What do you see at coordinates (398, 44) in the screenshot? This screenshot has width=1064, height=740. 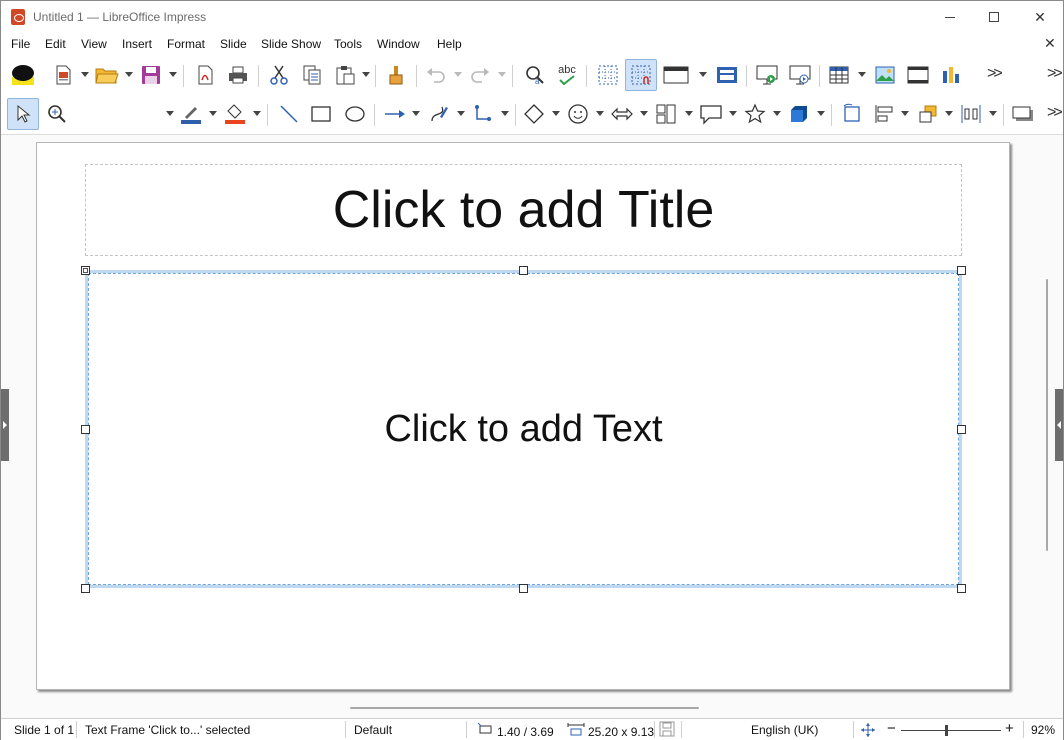 I see `menu-window: Window` at bounding box center [398, 44].